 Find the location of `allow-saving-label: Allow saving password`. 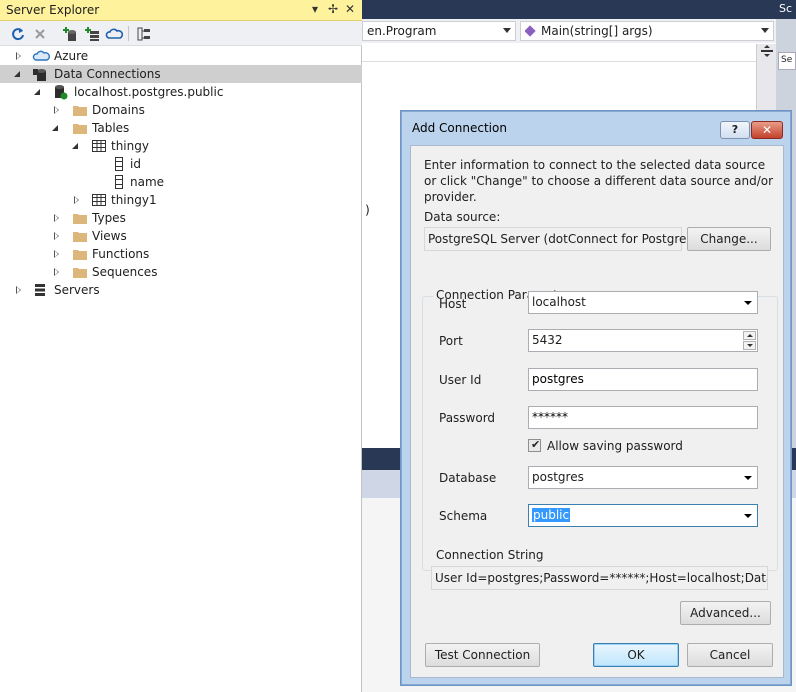

allow-saving-label: Allow saving password is located at coordinates (615, 446).